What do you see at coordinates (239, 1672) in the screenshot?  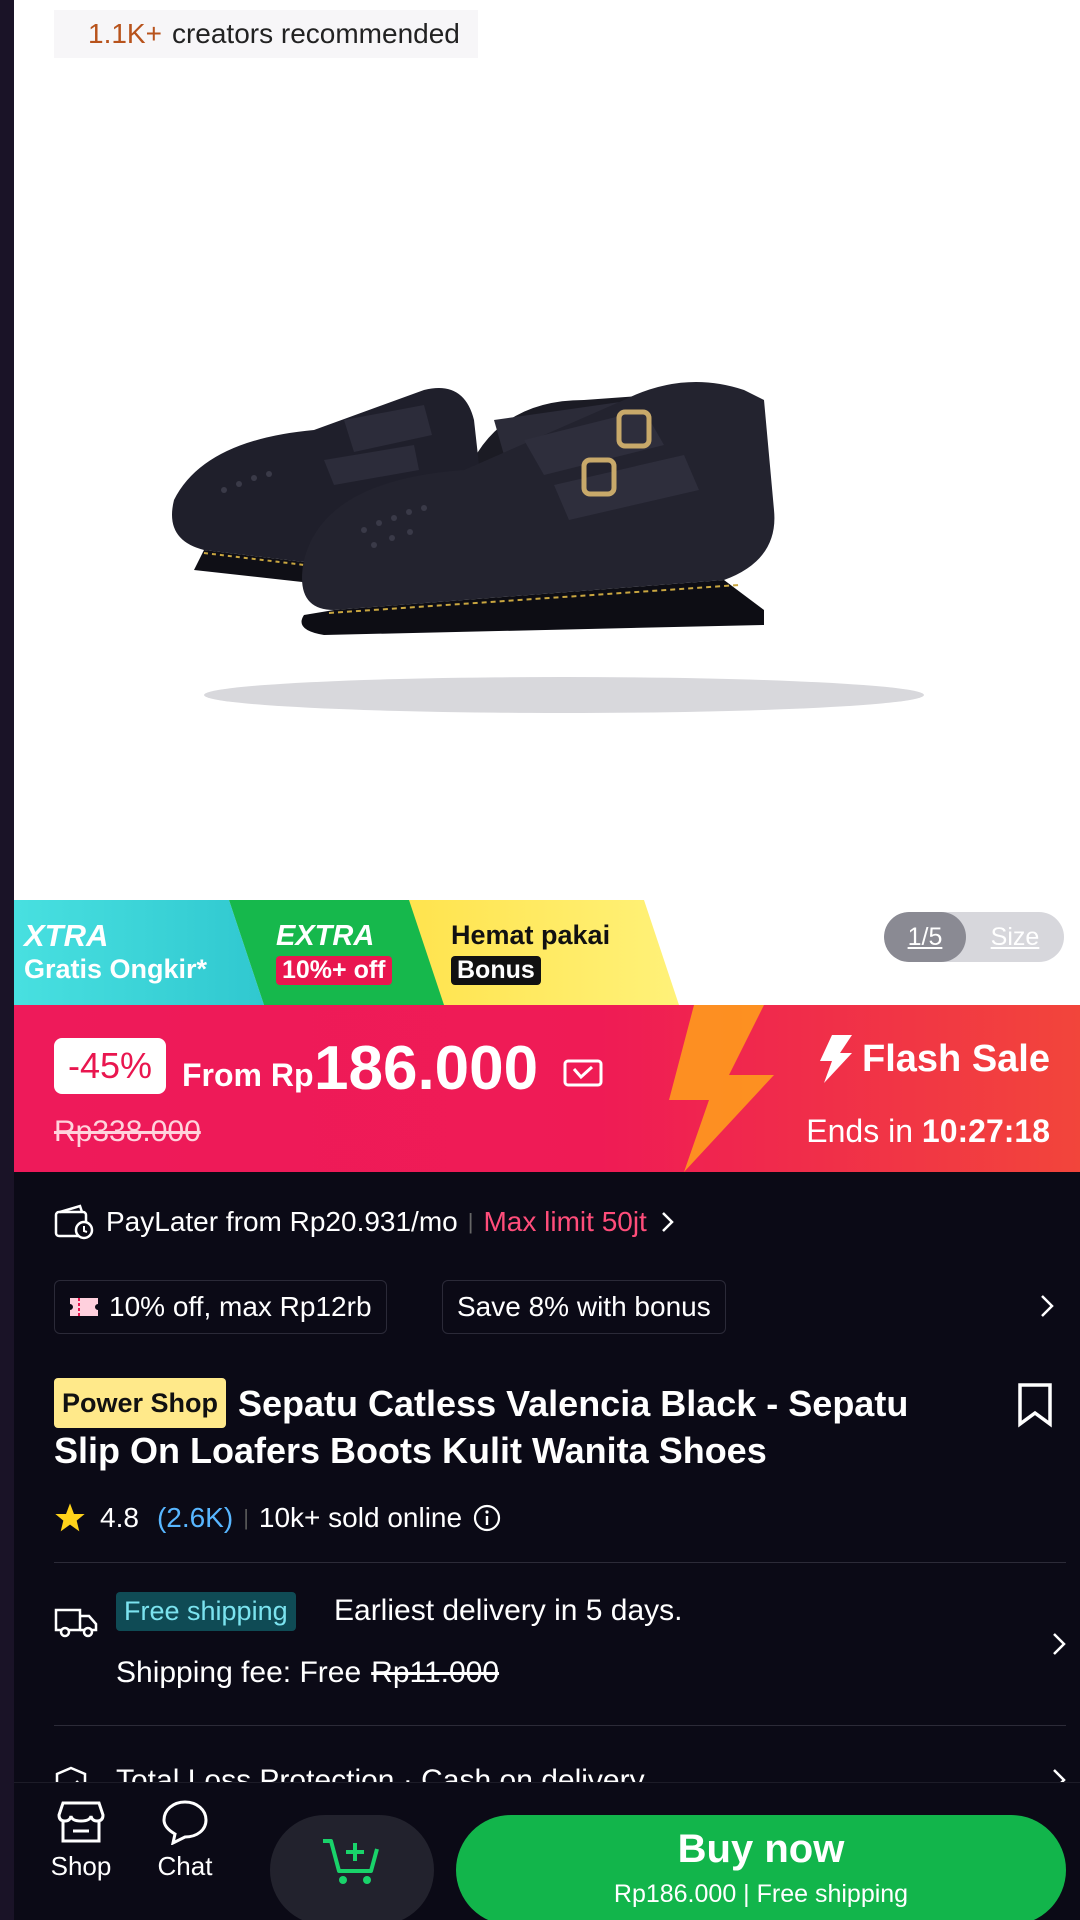 I see `shipping-fee-label: Shipping fee: Free` at bounding box center [239, 1672].